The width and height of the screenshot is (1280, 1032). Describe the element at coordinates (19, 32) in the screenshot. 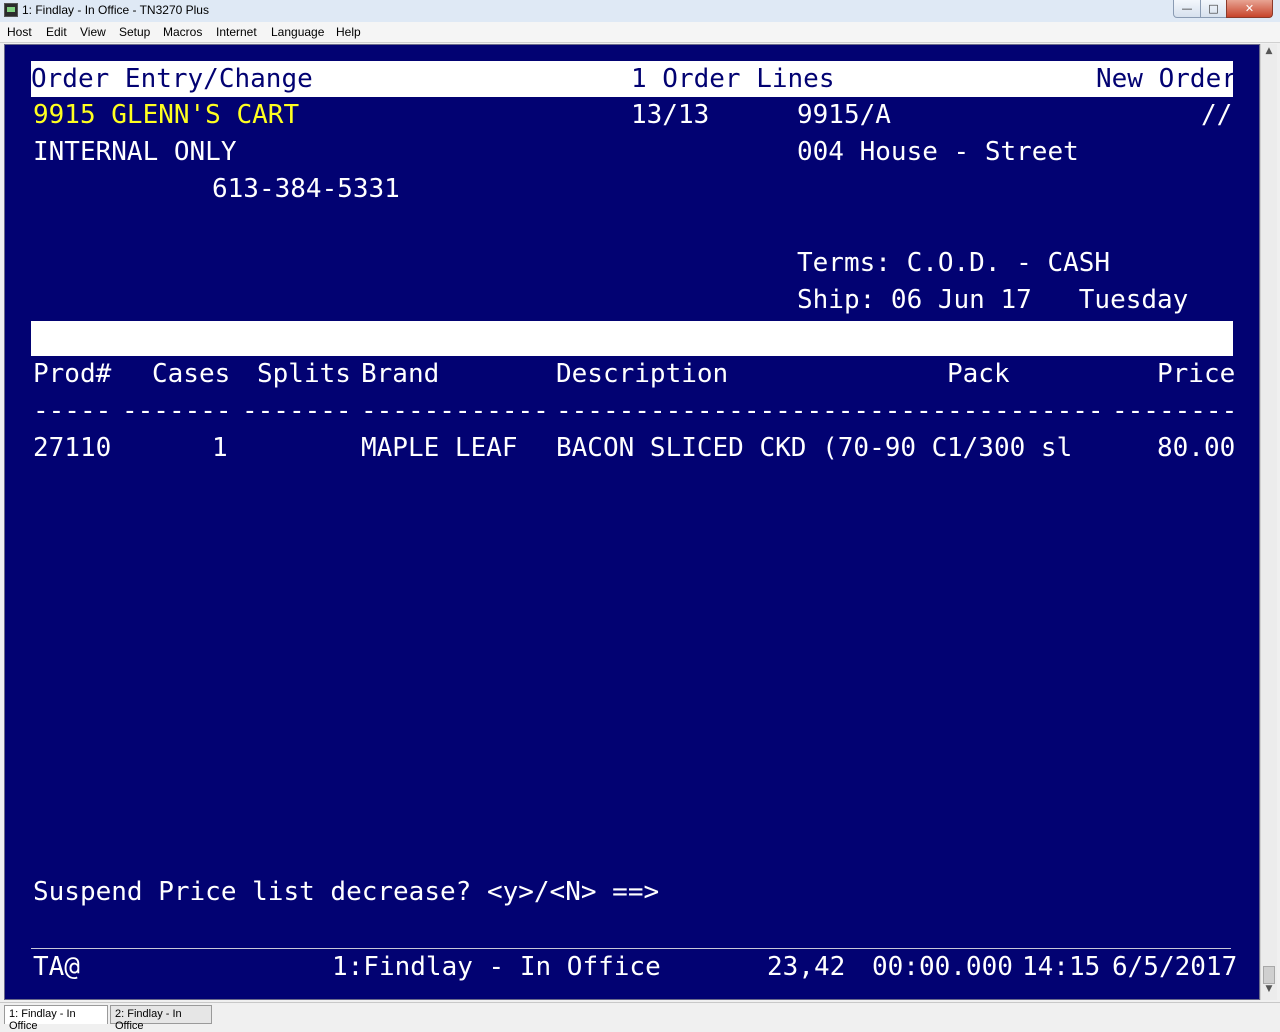

I see `menu-host: Host` at that location.